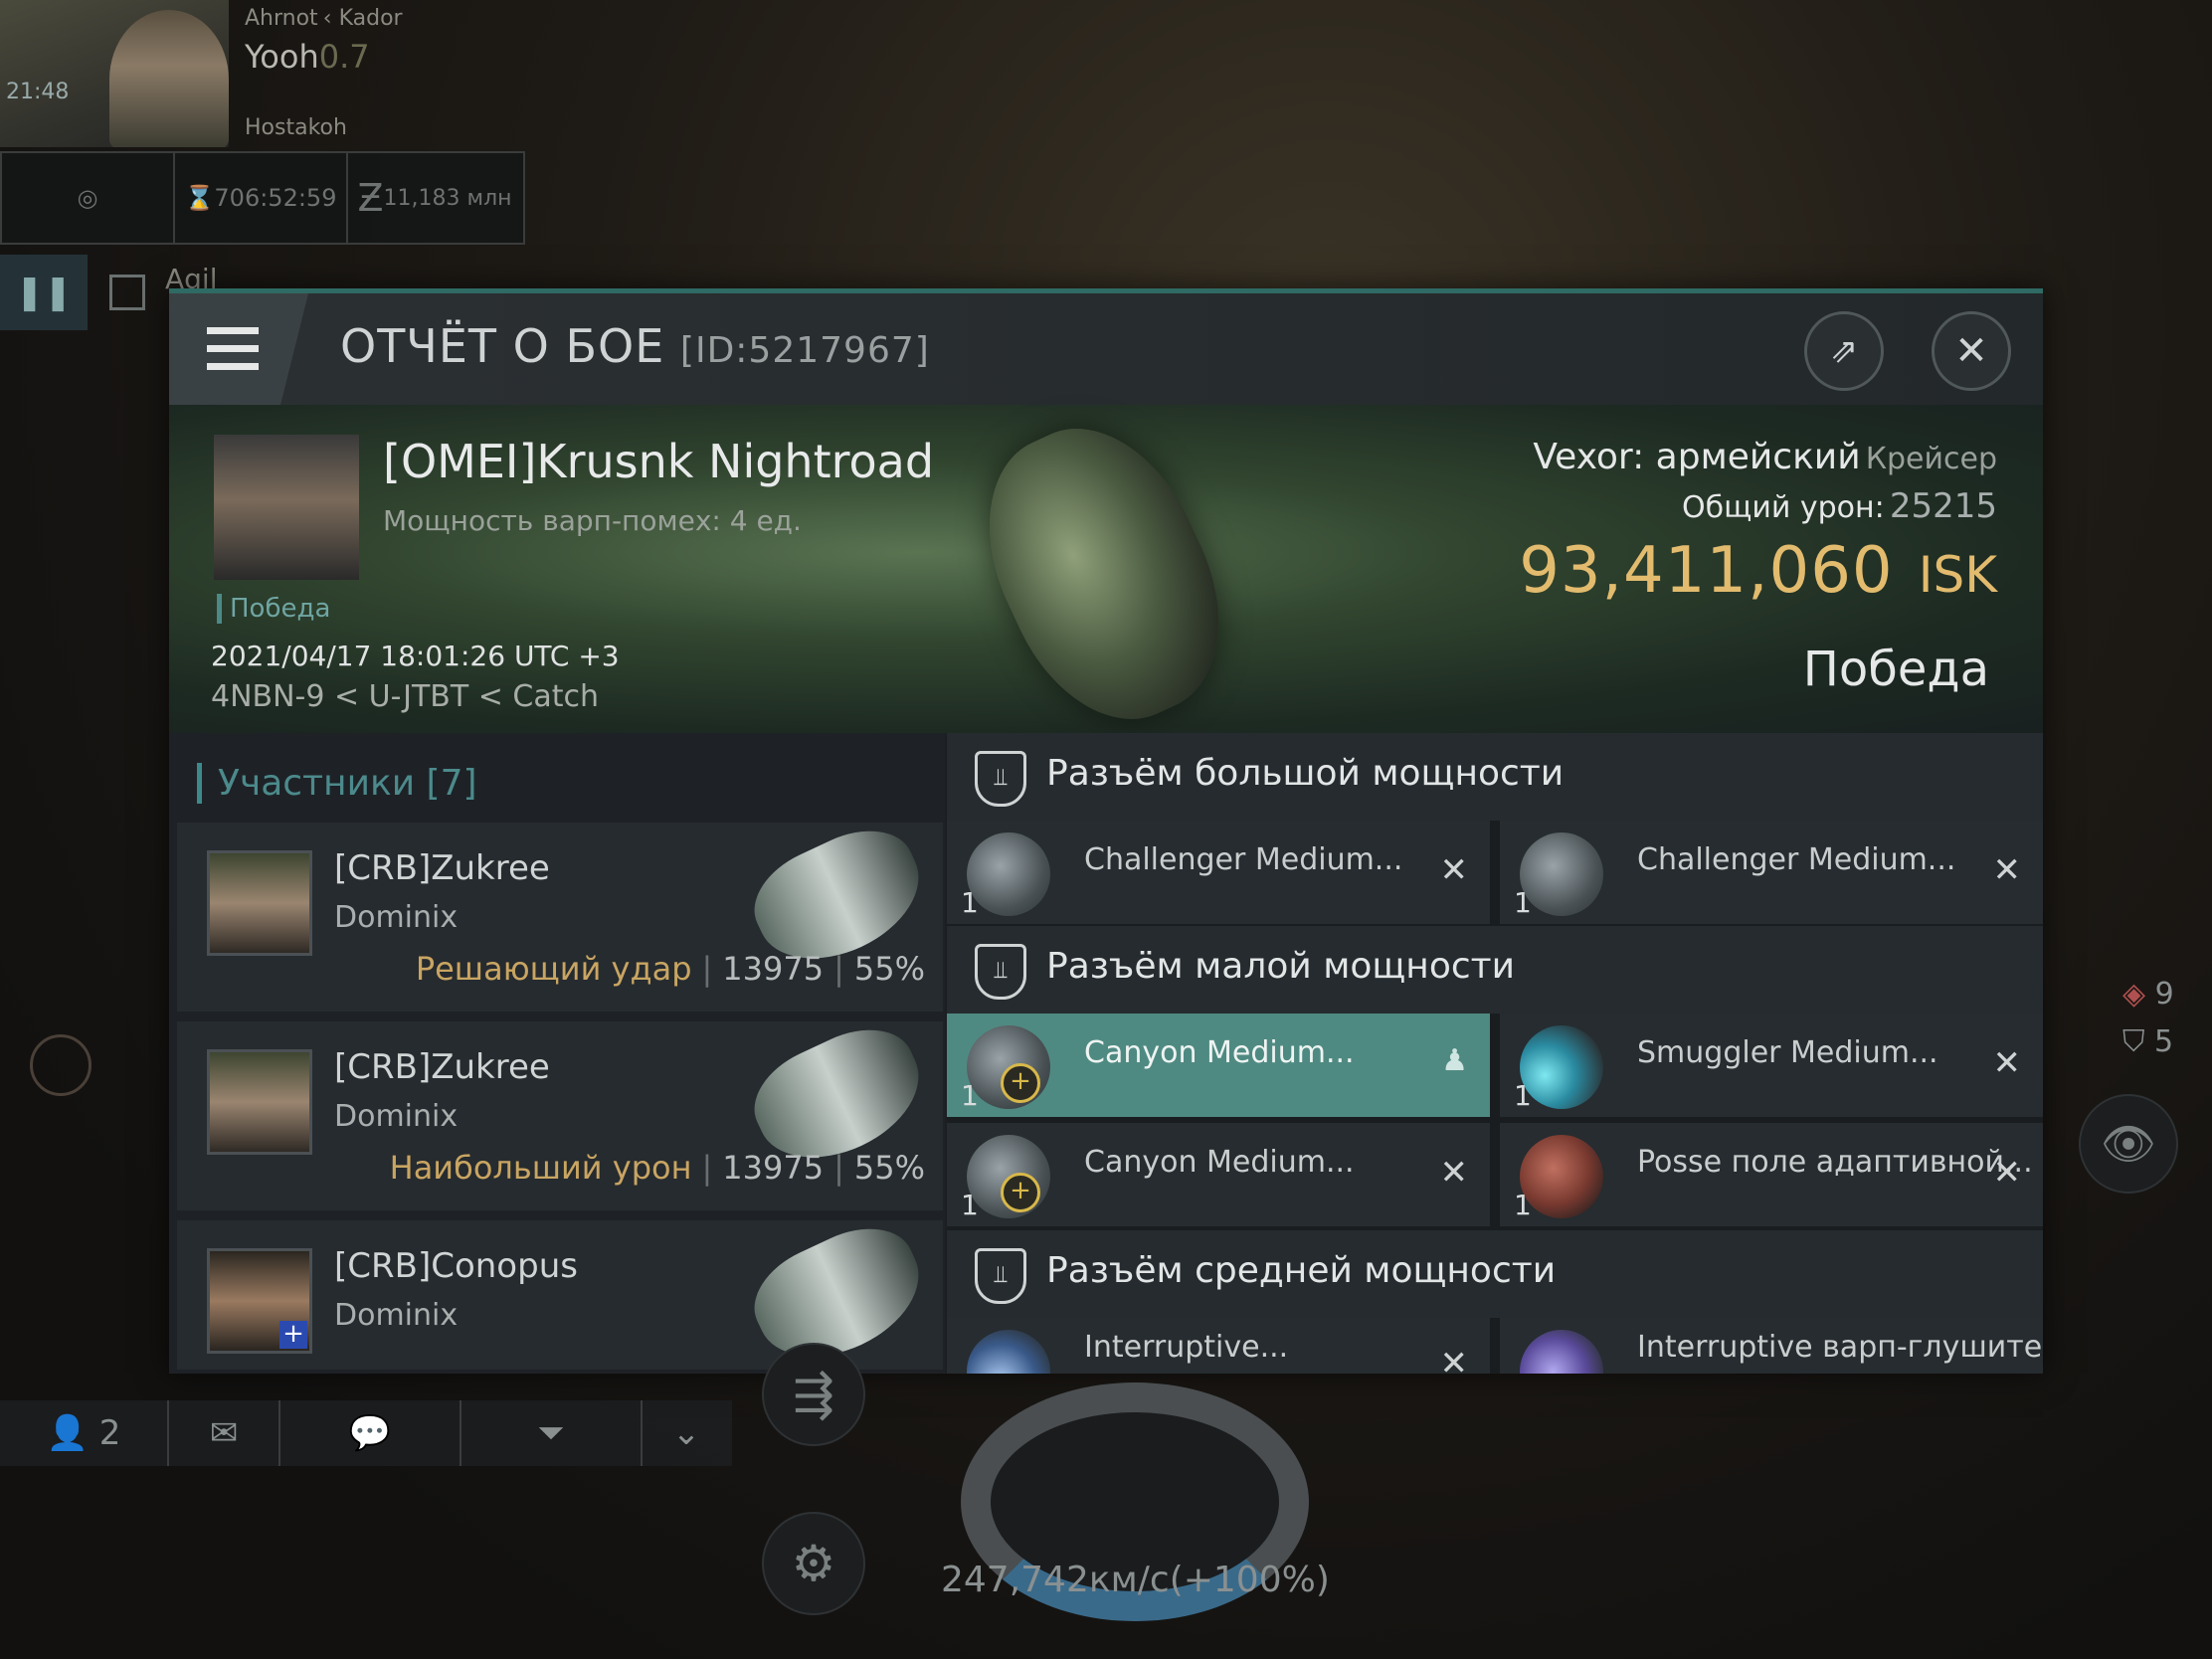 The height and width of the screenshot is (1659, 2212). I want to click on ship-icon: ⇶, so click(813, 1394).